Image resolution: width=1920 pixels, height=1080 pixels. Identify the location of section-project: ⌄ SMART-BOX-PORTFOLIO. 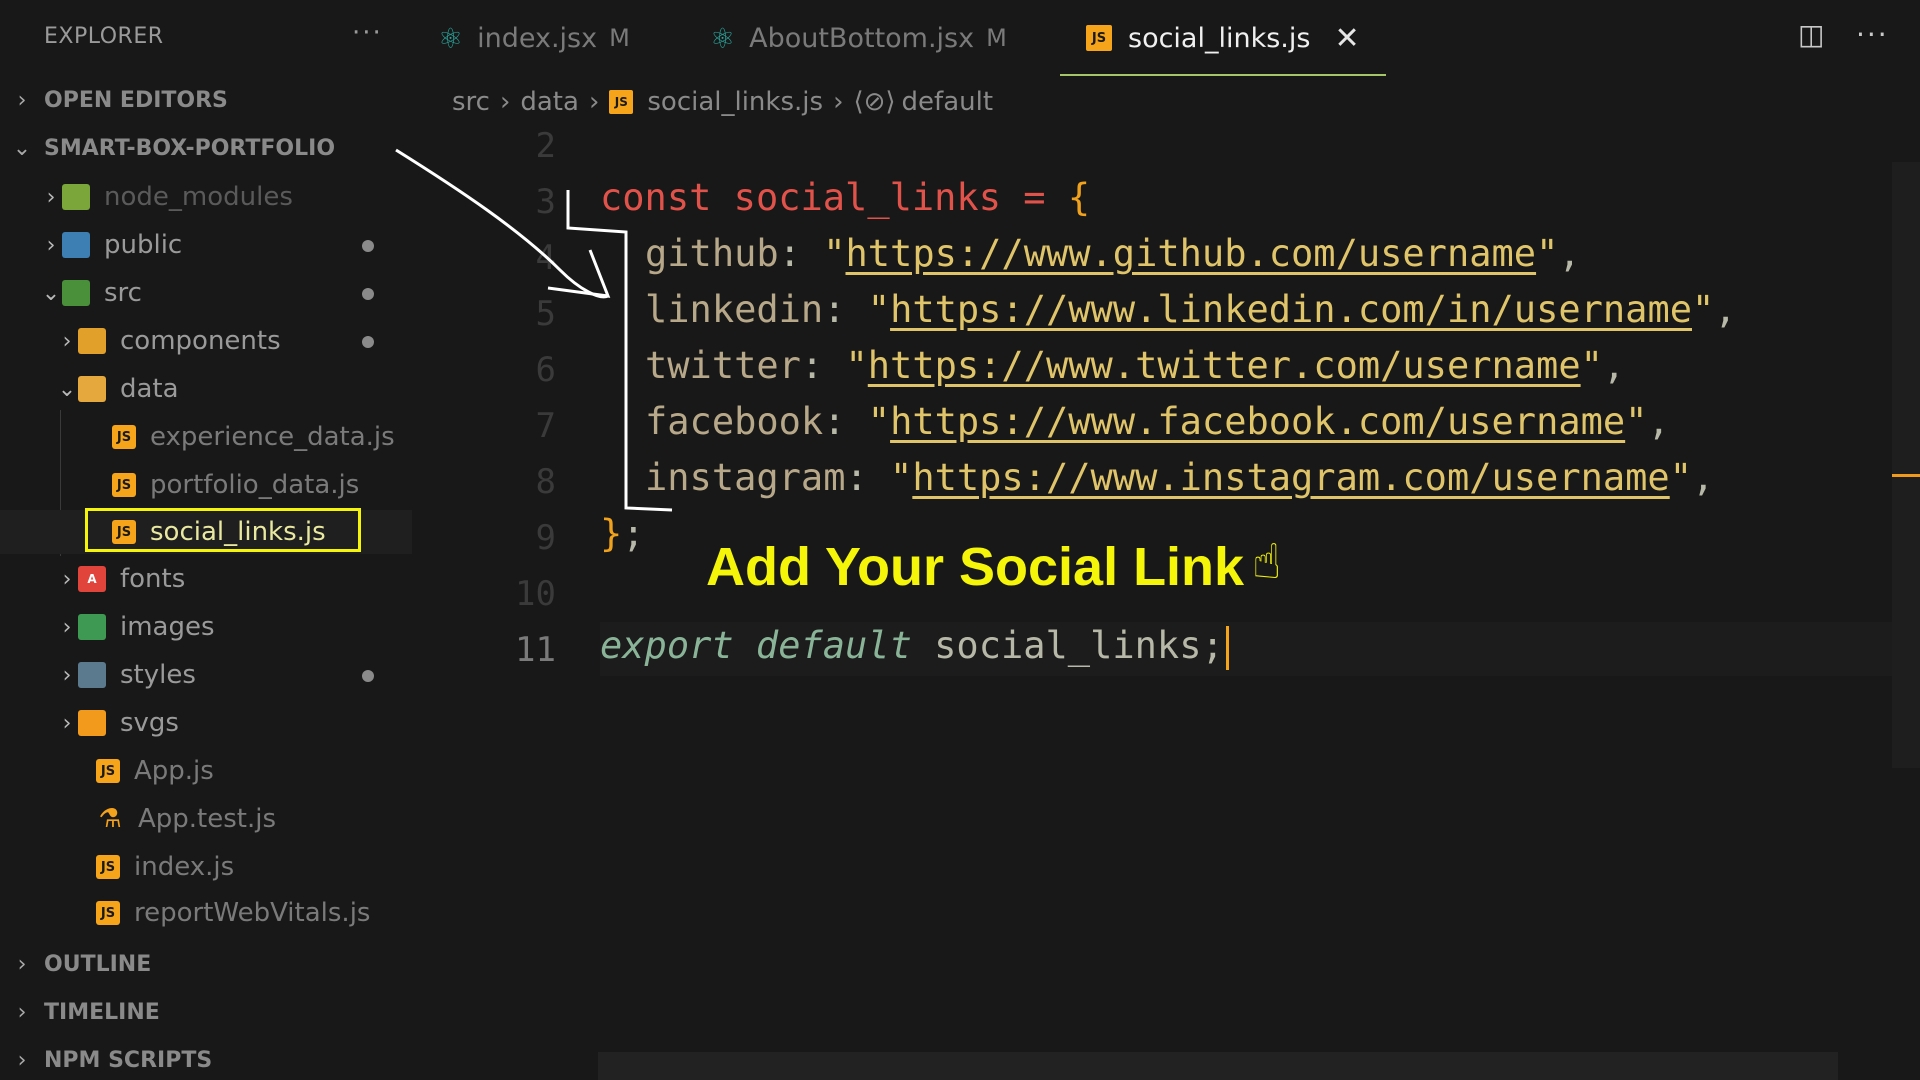
(206, 148).